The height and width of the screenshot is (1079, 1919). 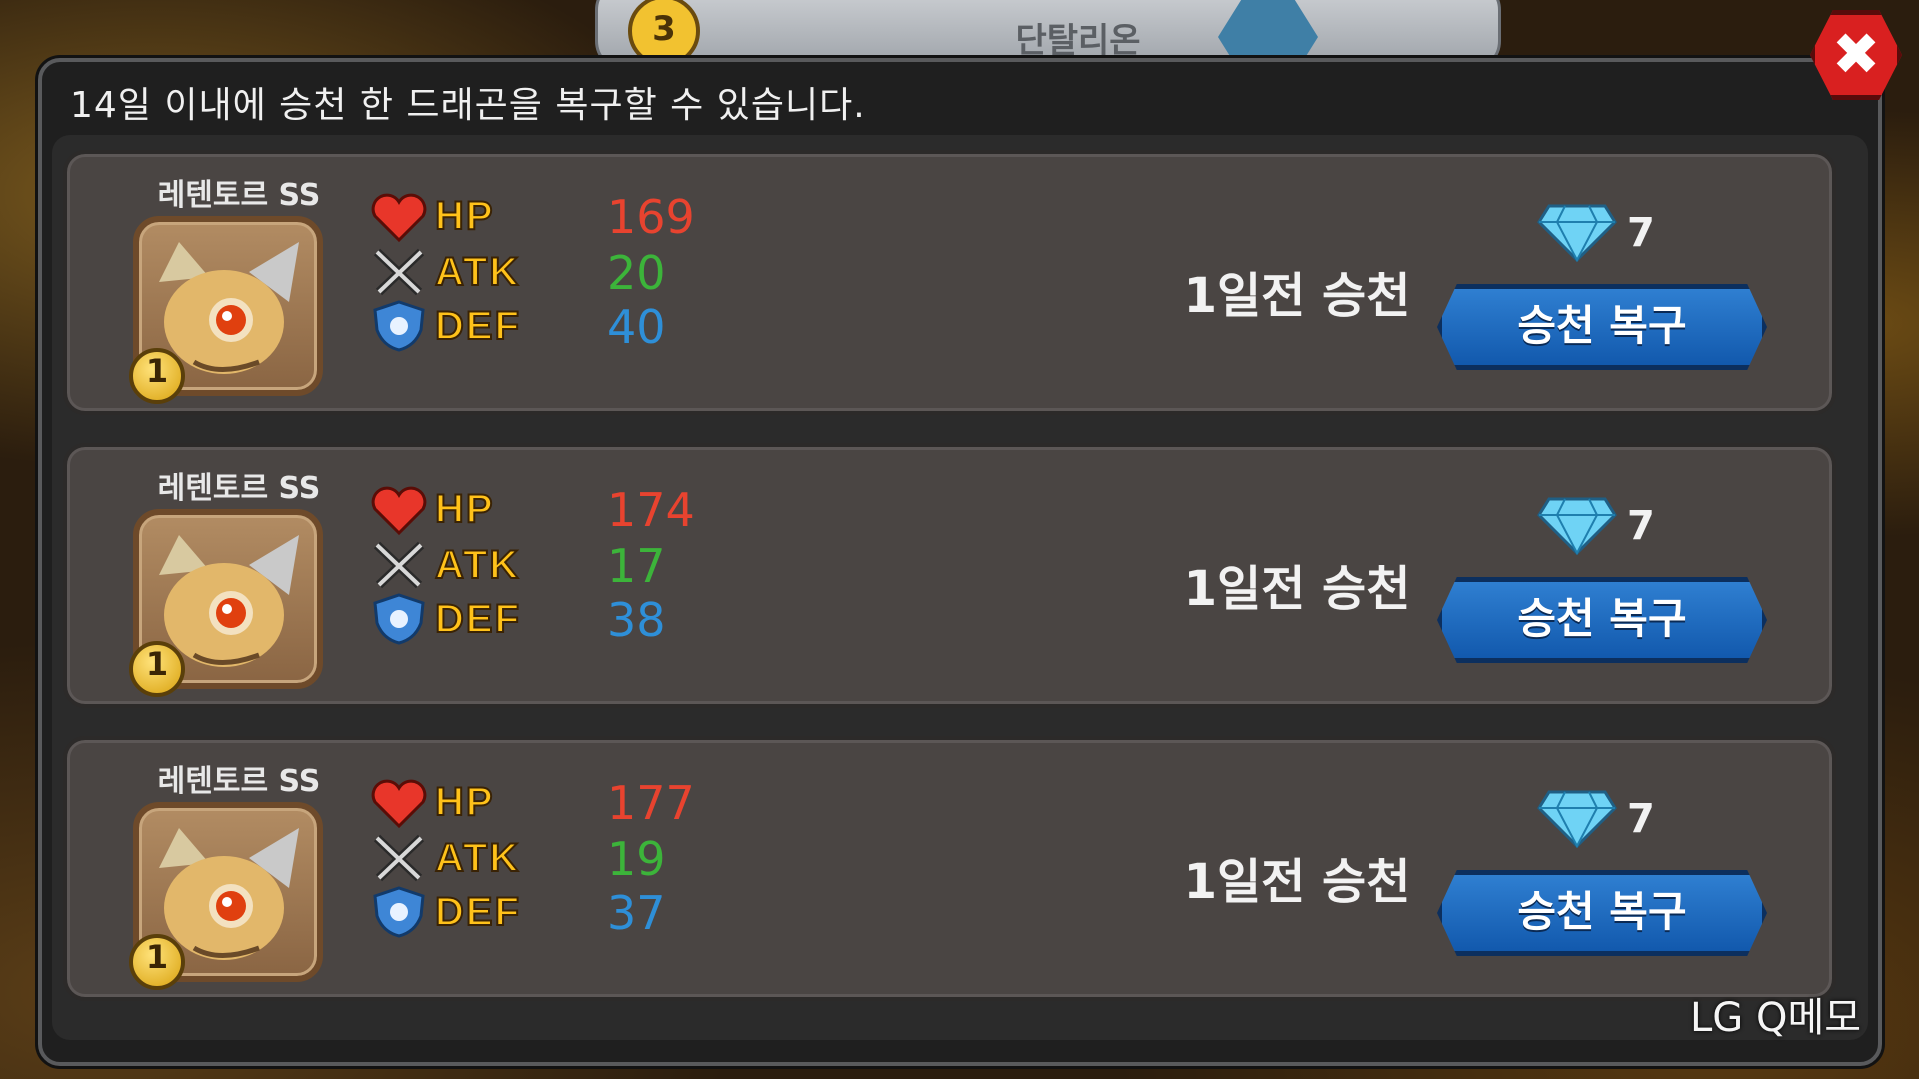 I want to click on hp-value: 174, so click(x=651, y=510).